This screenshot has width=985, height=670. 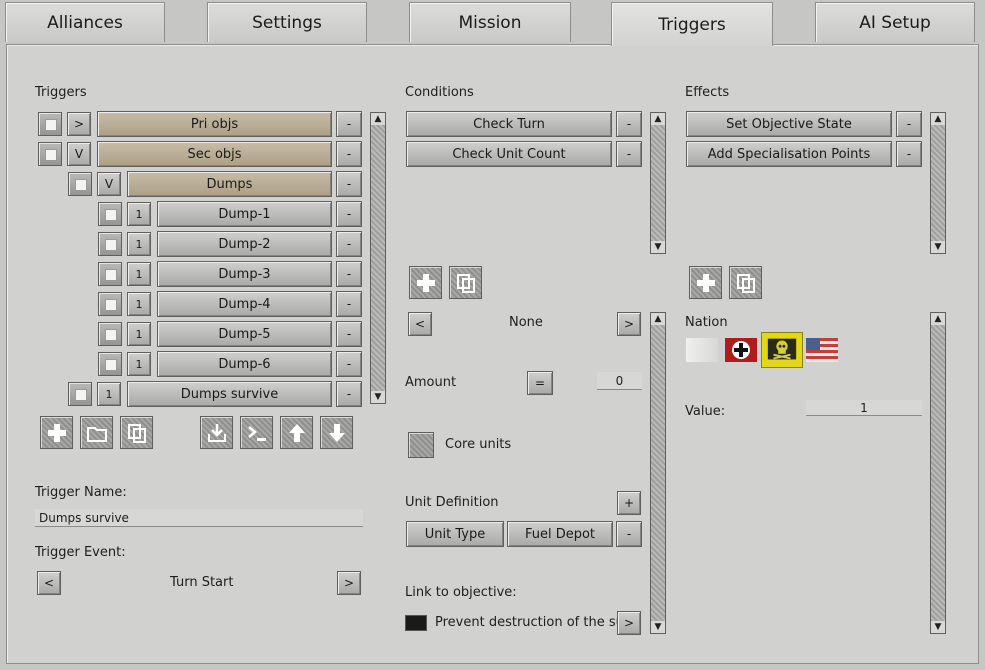 What do you see at coordinates (229, 184) in the screenshot?
I see `trigger-group-row: Dumps` at bounding box center [229, 184].